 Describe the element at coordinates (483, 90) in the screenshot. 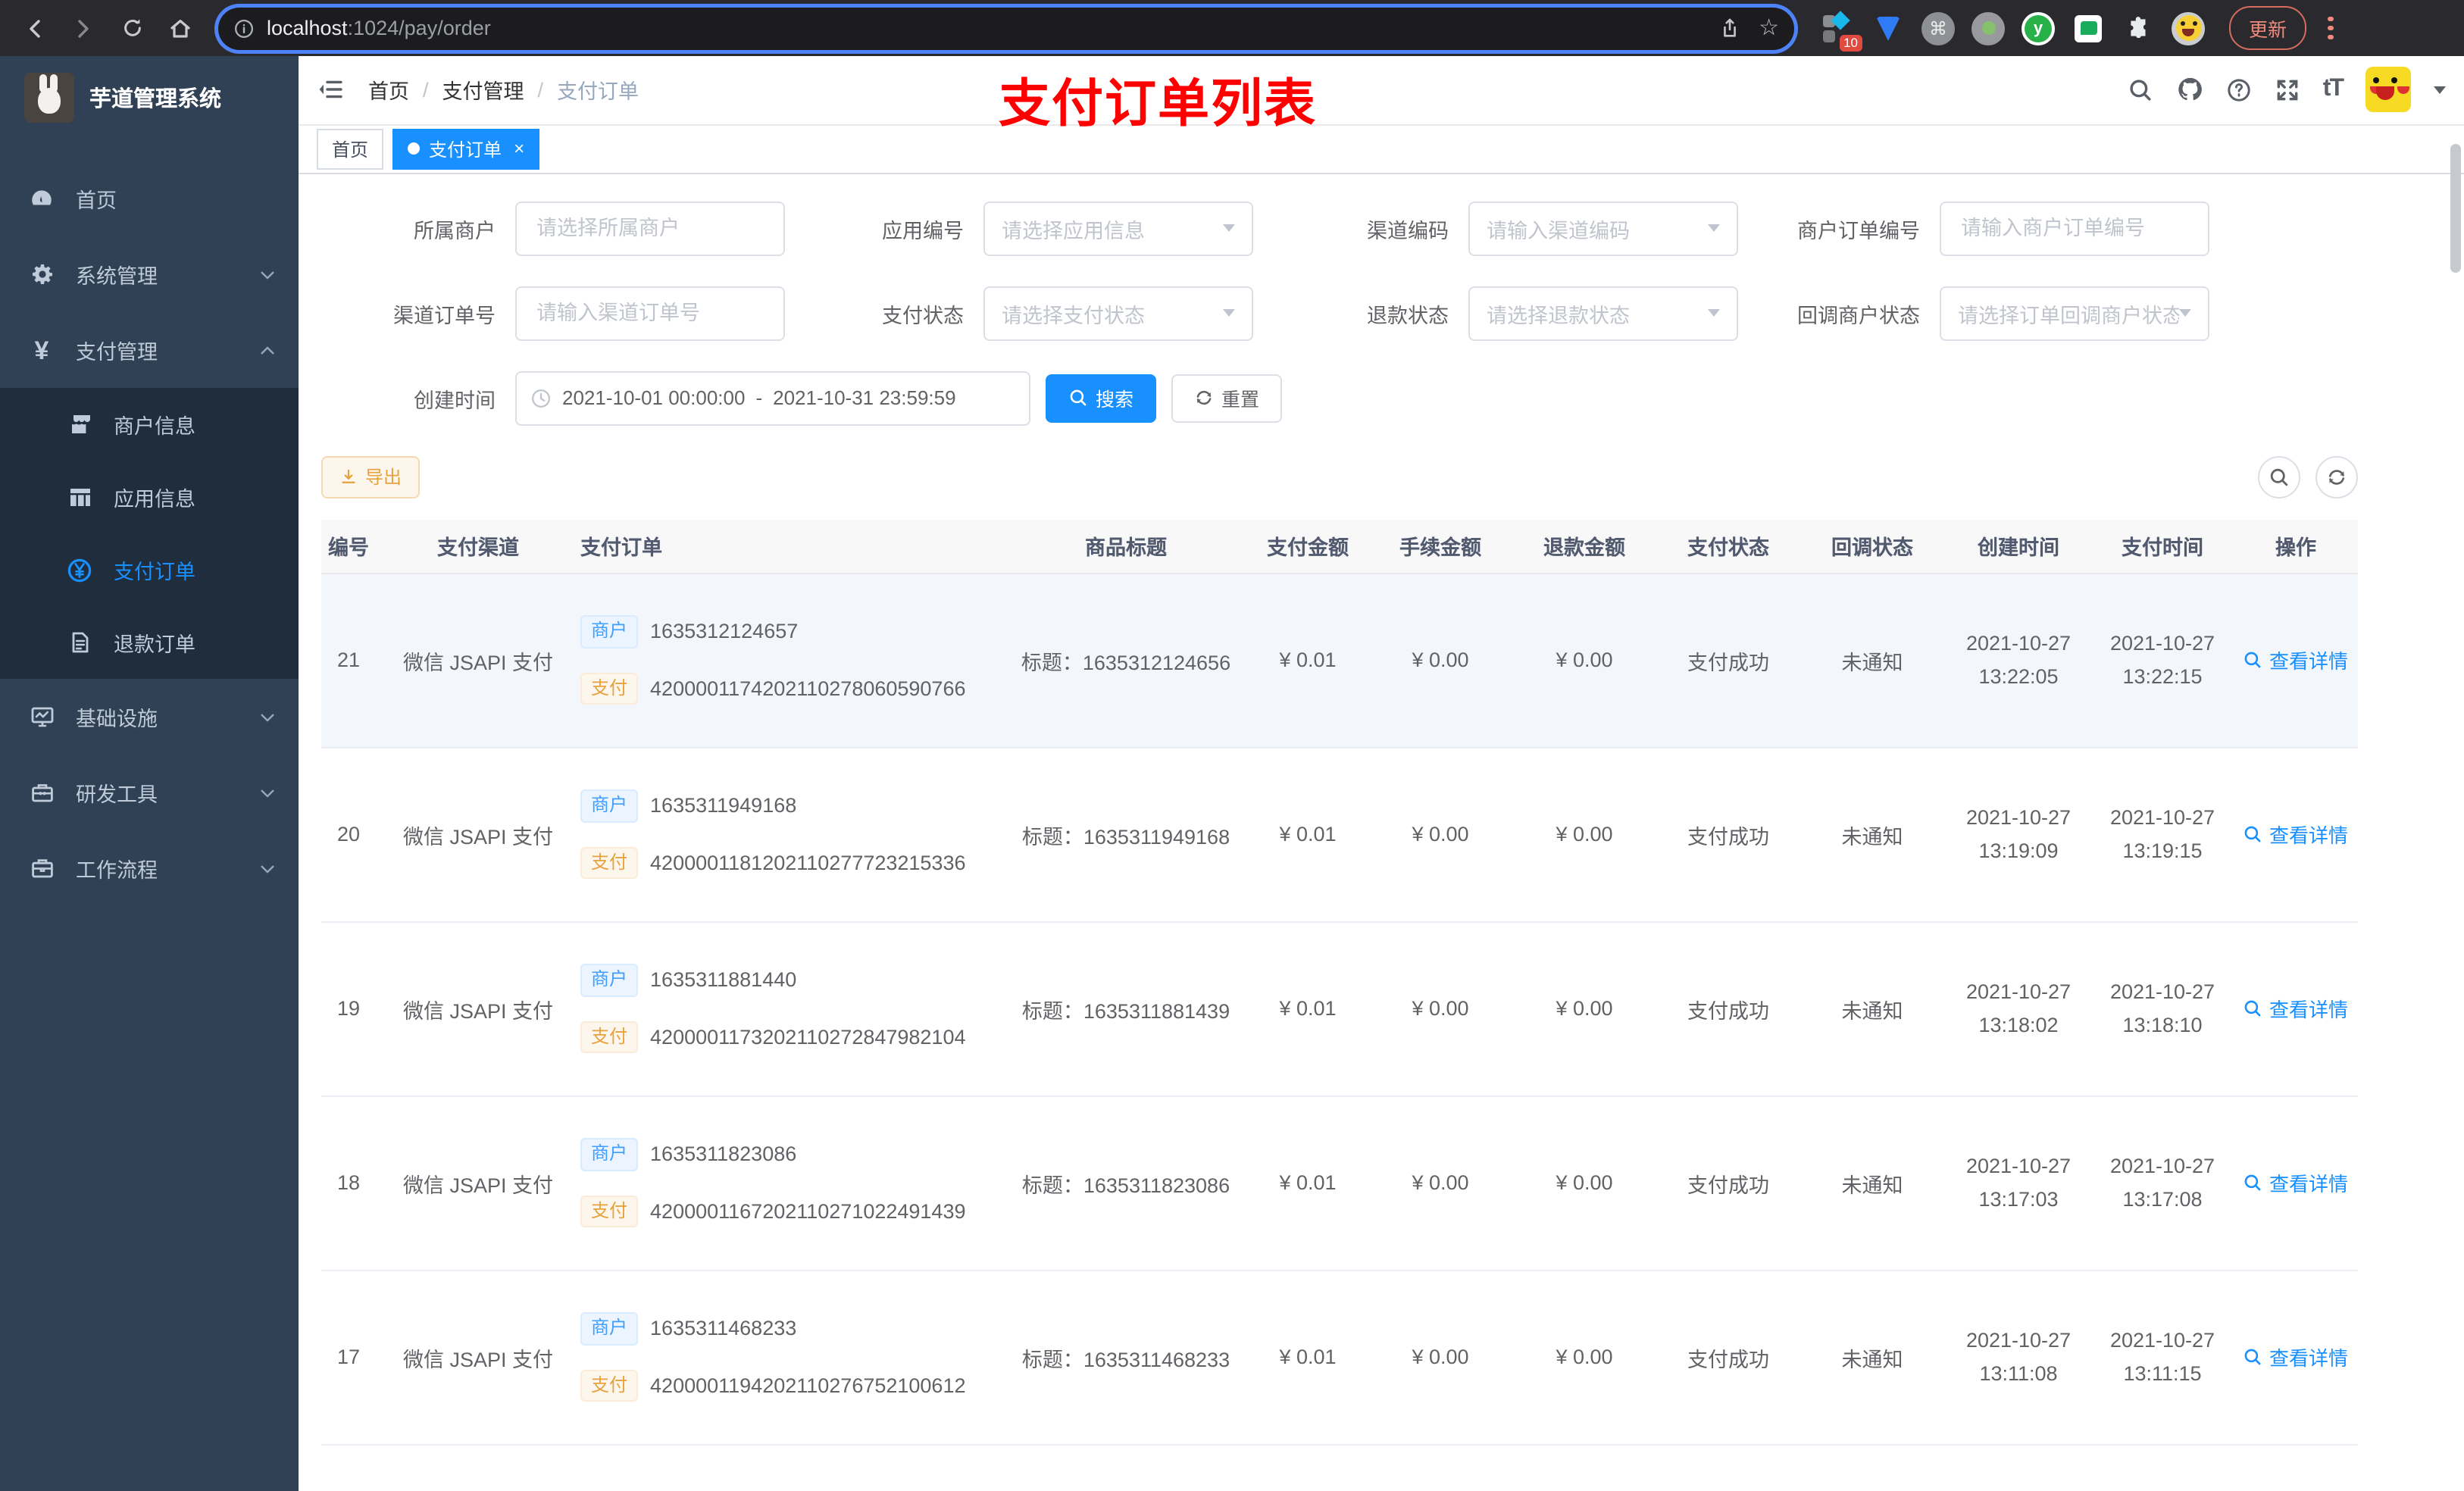

I see `breadcrumb-pay: 支付管理` at that location.